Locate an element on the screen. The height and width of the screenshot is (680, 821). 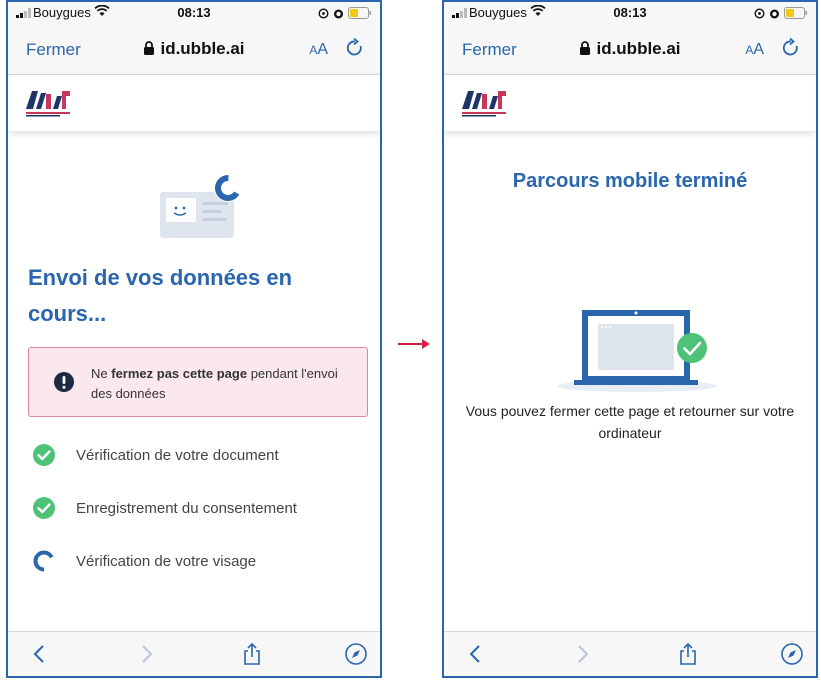
step-item: Enregistrement du consentement is located at coordinates (164, 508).